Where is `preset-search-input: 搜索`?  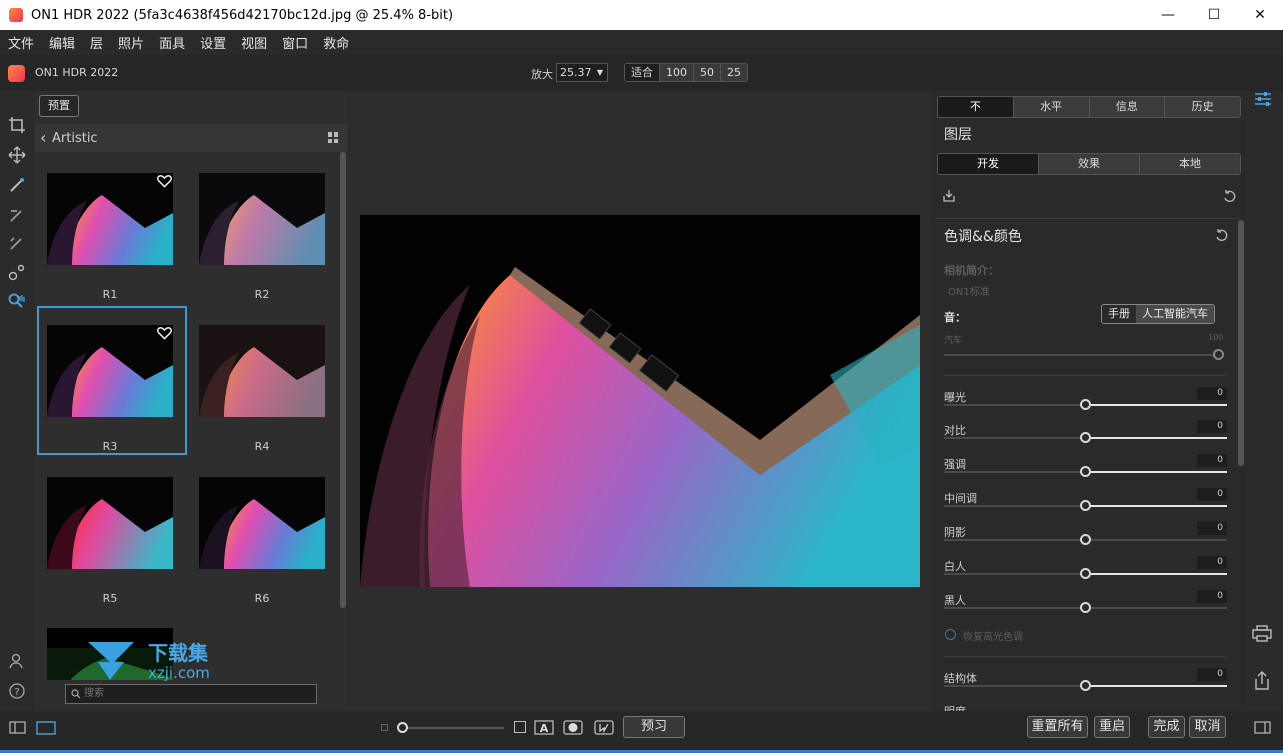 preset-search-input: 搜索 is located at coordinates (191, 694).